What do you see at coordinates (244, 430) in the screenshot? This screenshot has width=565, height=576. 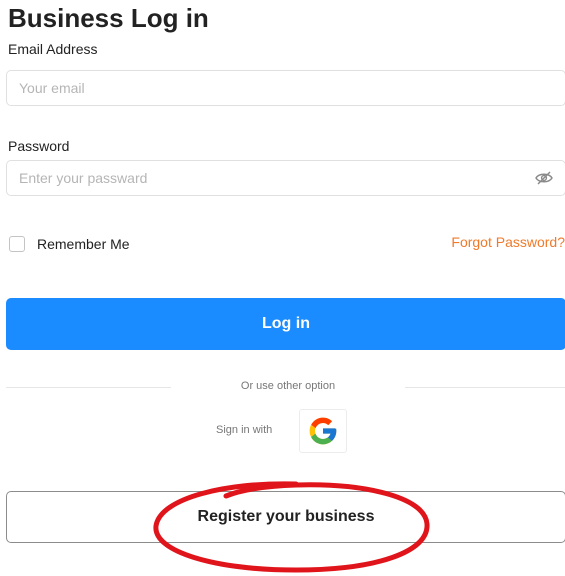 I see `sign-in-with-label: Sign in with` at bounding box center [244, 430].